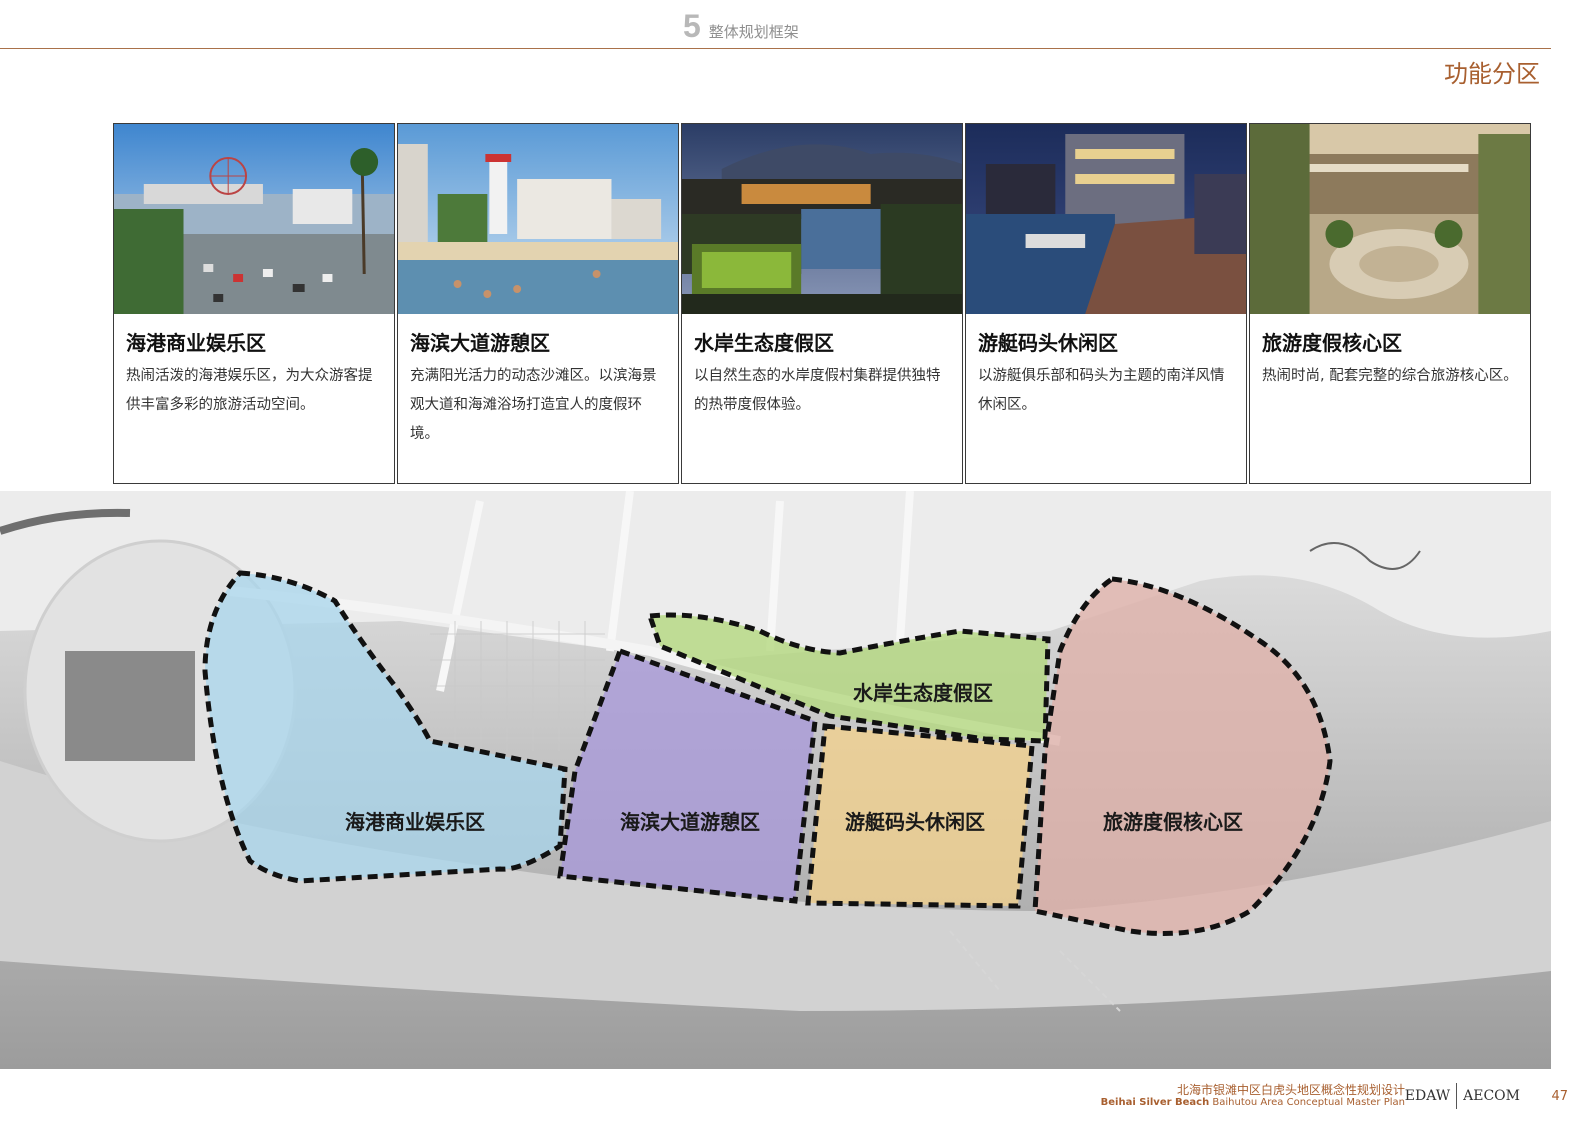 Image resolution: width=1588 pixels, height=1123 pixels. What do you see at coordinates (915, 822) in the screenshot?
I see `zone-label-marina: 游艇码头休闲区` at bounding box center [915, 822].